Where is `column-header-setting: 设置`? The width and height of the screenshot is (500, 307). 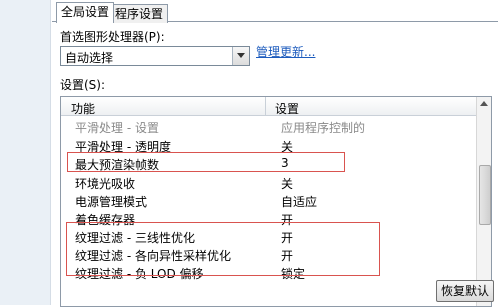
column-header-setting: 设置 is located at coordinates (287, 108).